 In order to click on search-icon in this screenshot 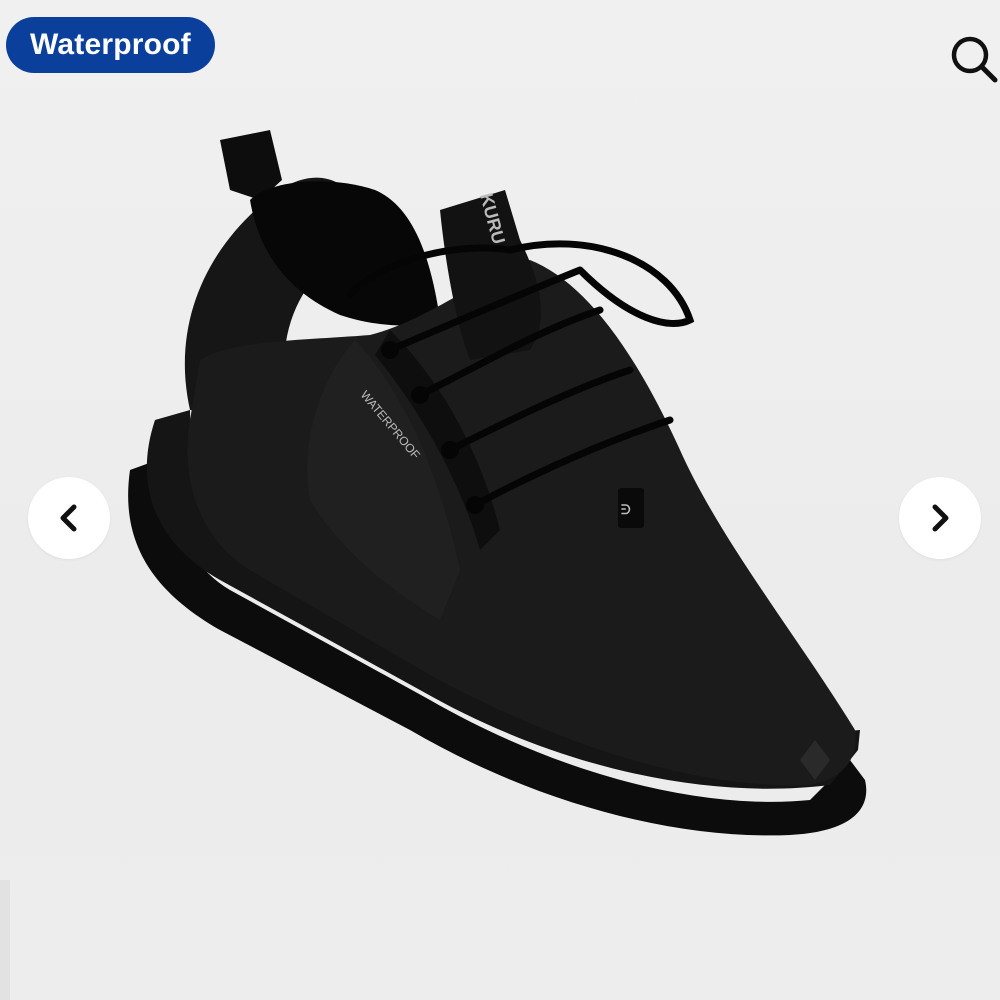, I will do `click(974, 59)`.